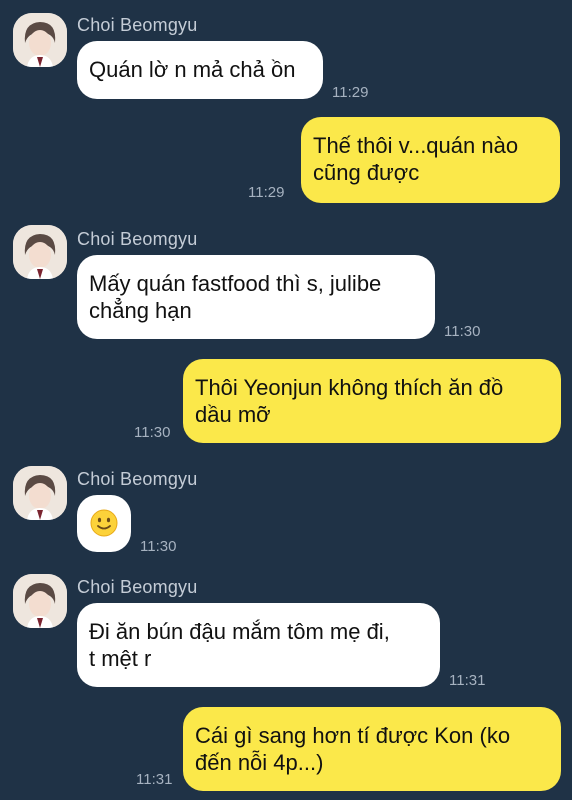 Image resolution: width=572 pixels, height=800 pixels. What do you see at coordinates (259, 762) in the screenshot?
I see `message-text-line: đến nỗi 4p...)` at bounding box center [259, 762].